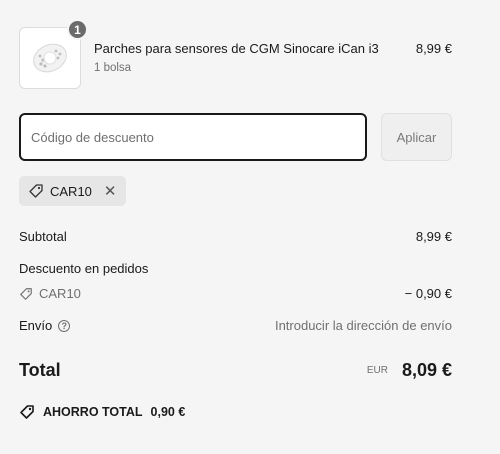 This screenshot has width=500, height=454. I want to click on total-savings: AHORRO TOTAL 0,90 €, so click(102, 412).